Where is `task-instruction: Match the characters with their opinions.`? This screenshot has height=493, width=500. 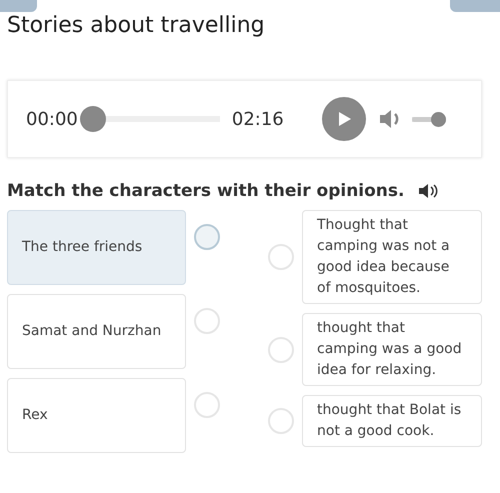
task-instruction: Match the characters with their opinions. is located at coordinates (205, 191).